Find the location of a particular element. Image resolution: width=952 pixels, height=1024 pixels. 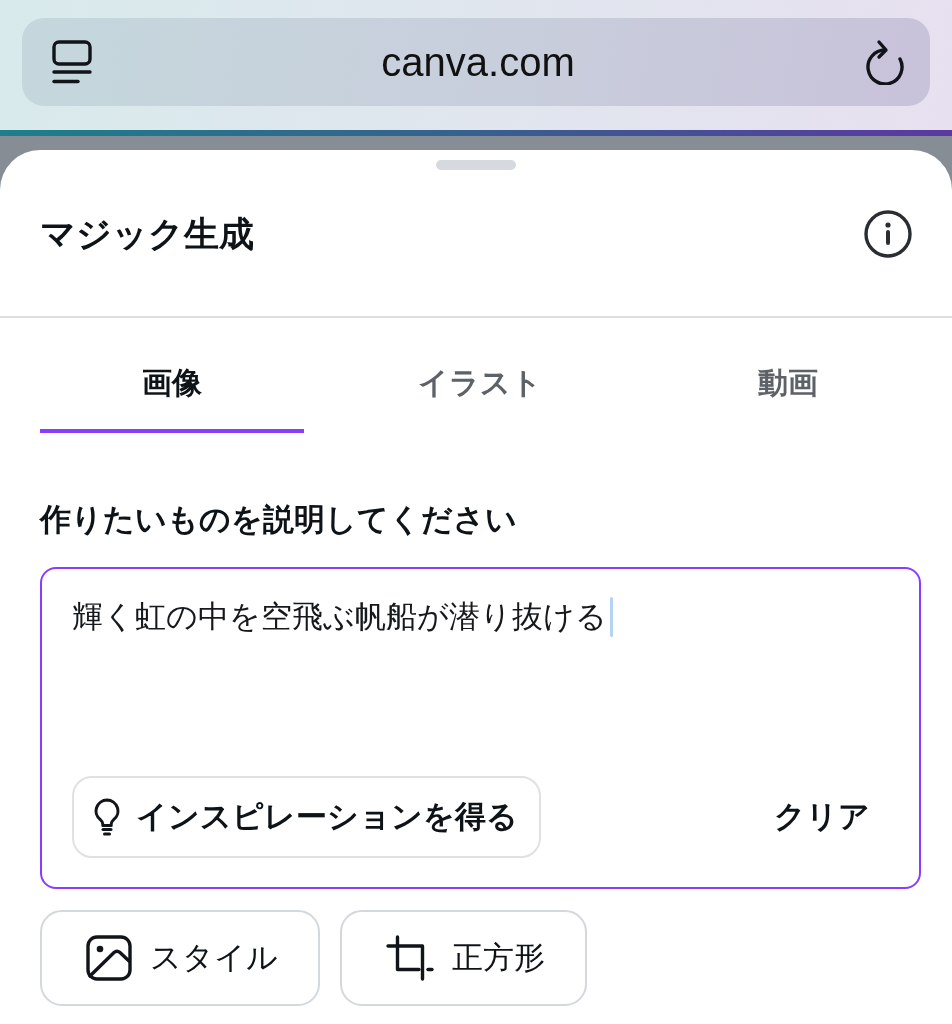

prompt-label: 作りたいものを説明してください is located at coordinates (279, 520).